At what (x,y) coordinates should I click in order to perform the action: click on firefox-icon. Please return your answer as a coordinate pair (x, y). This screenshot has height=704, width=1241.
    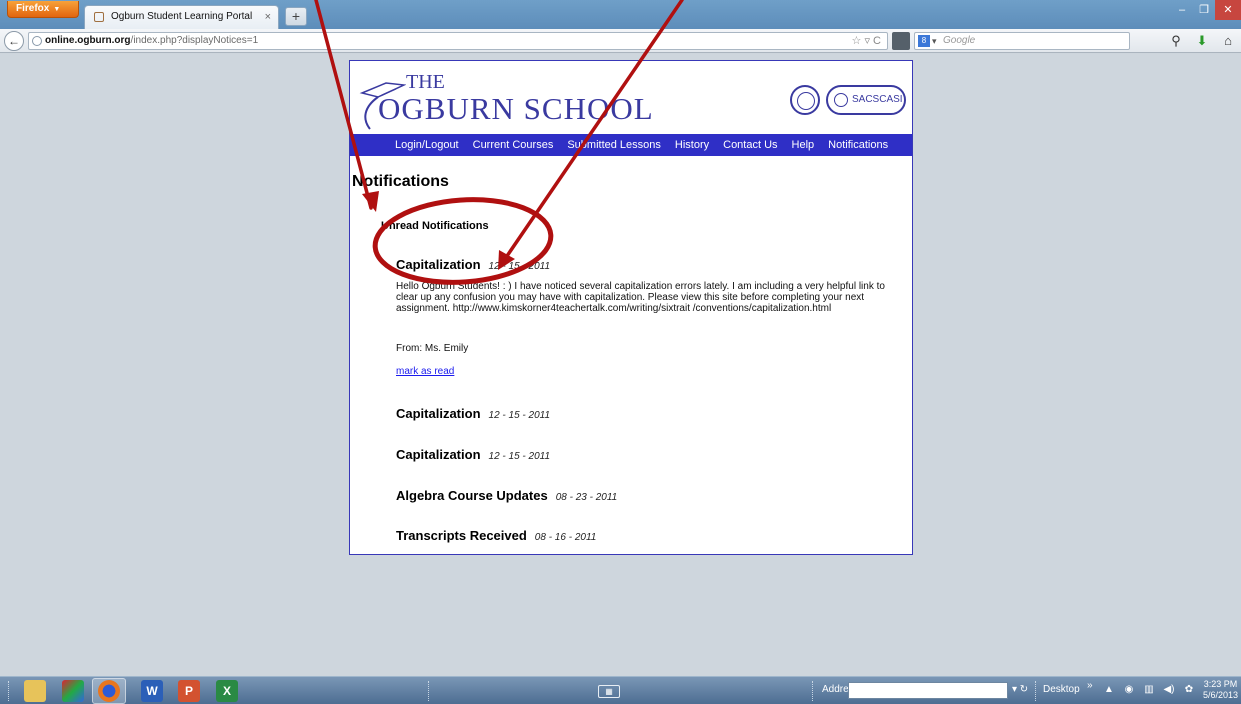
    Looking at the image, I should click on (109, 691).